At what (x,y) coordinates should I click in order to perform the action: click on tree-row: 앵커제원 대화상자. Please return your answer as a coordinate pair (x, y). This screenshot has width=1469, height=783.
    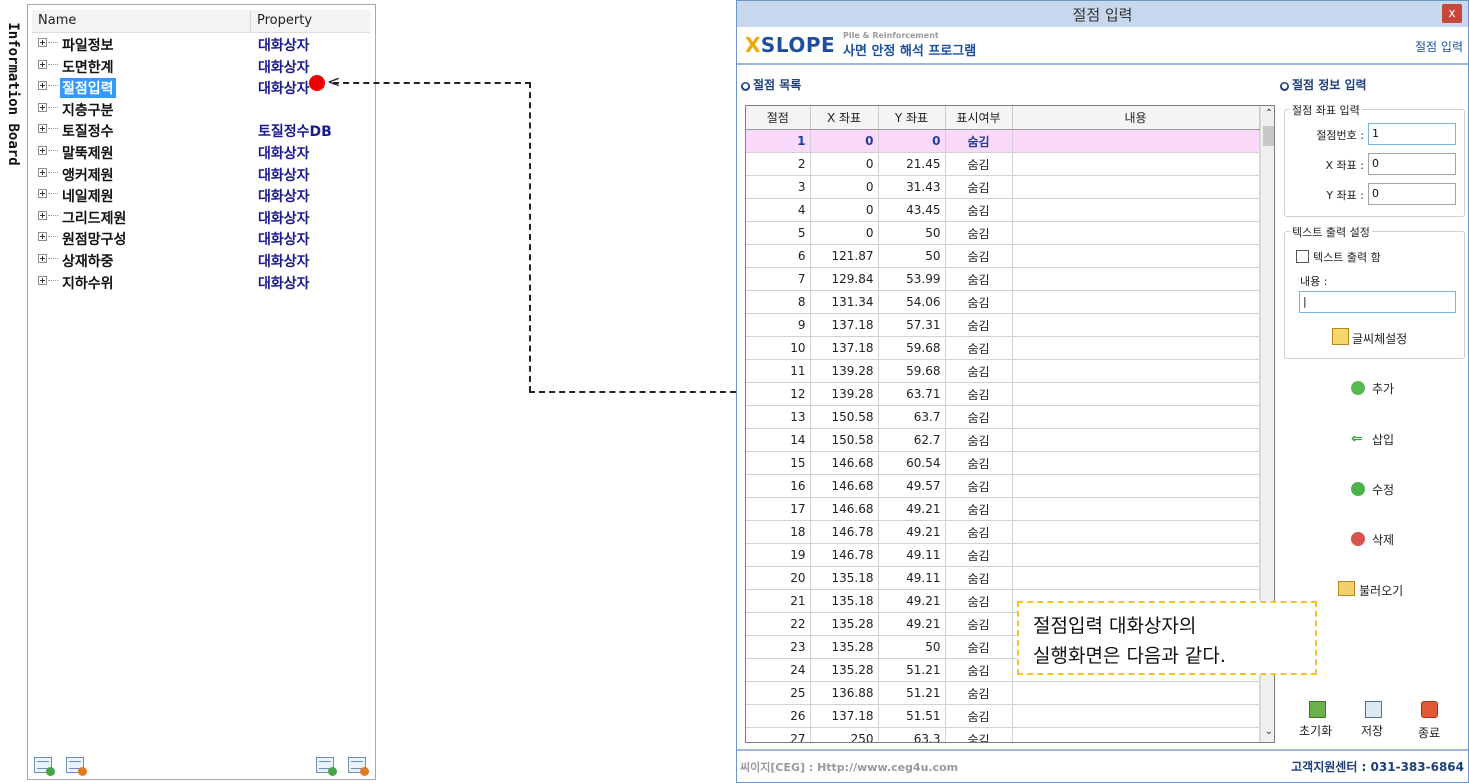
    Looking at the image, I should click on (201, 173).